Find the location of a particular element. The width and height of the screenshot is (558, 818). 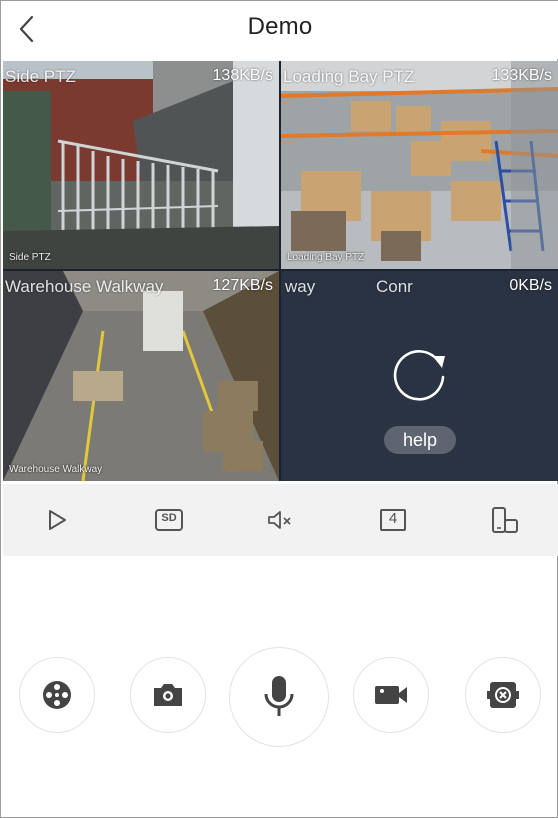

snapshot-button is located at coordinates (168, 695).